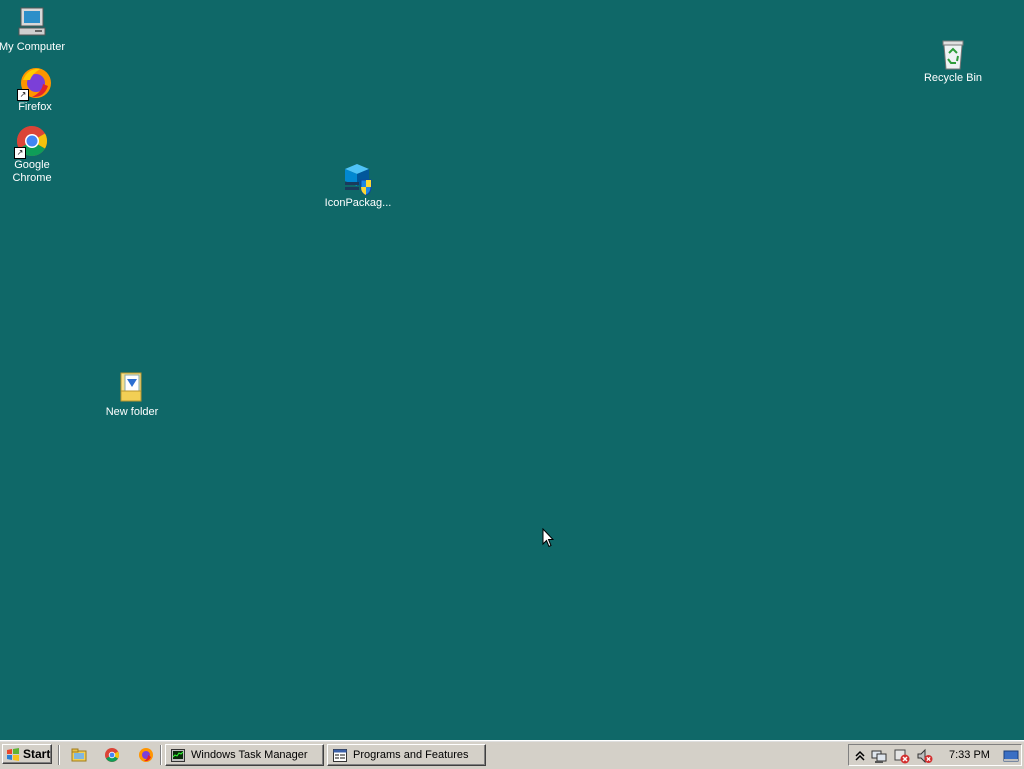 The image size is (1024, 769). I want to click on task-manager-icon, so click(178, 755).